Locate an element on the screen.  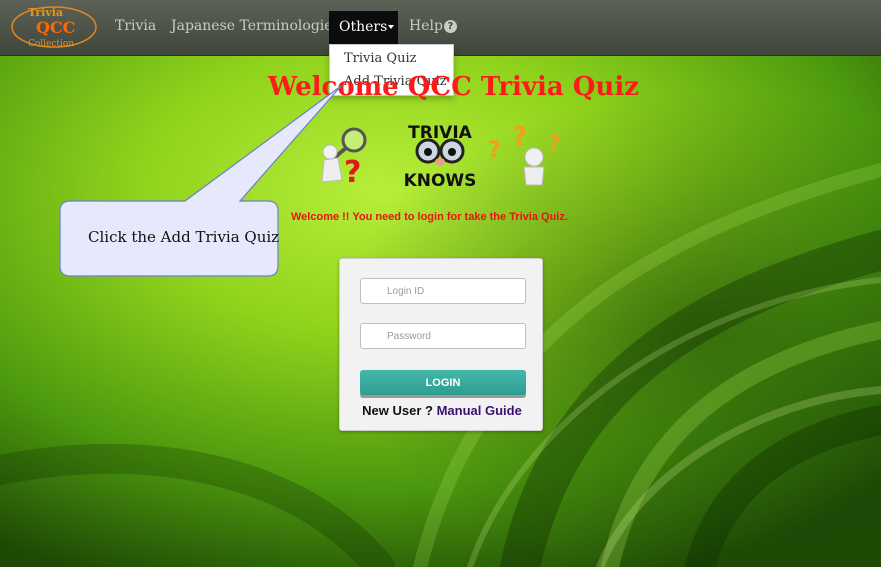
login-panel: LOGIN New User ? Manual Guide is located at coordinates (441, 344).